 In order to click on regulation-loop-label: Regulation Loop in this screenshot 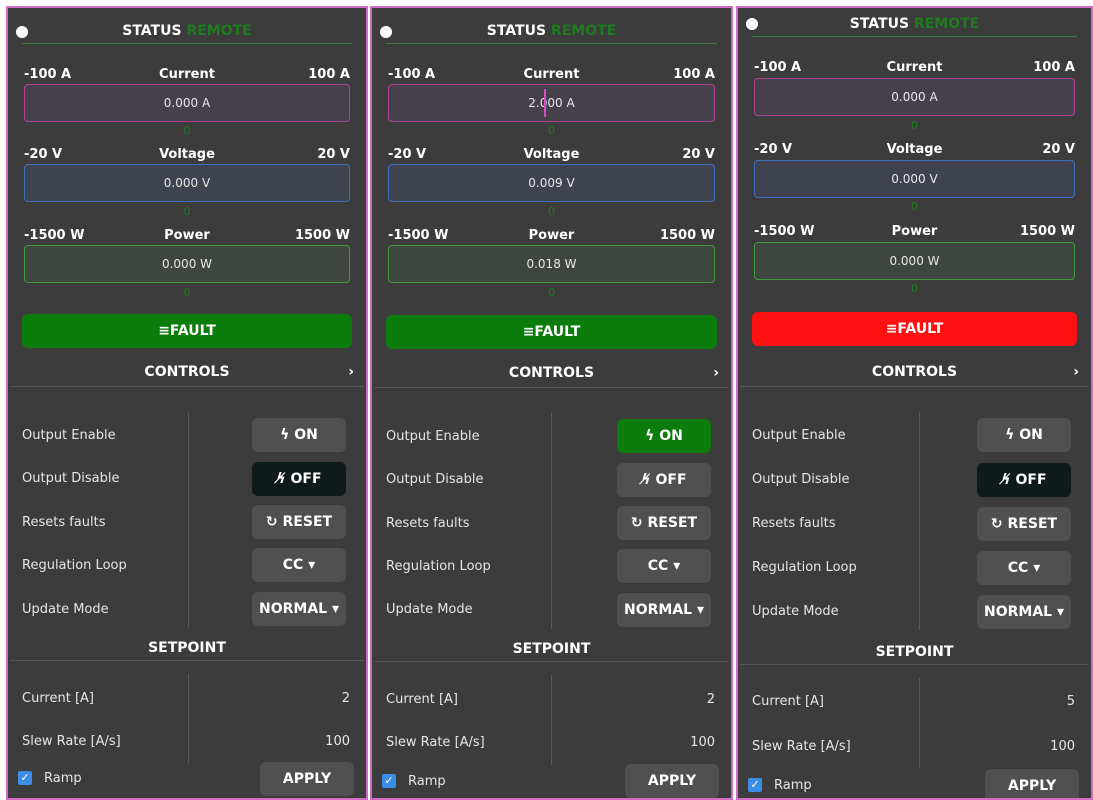, I will do `click(438, 566)`.